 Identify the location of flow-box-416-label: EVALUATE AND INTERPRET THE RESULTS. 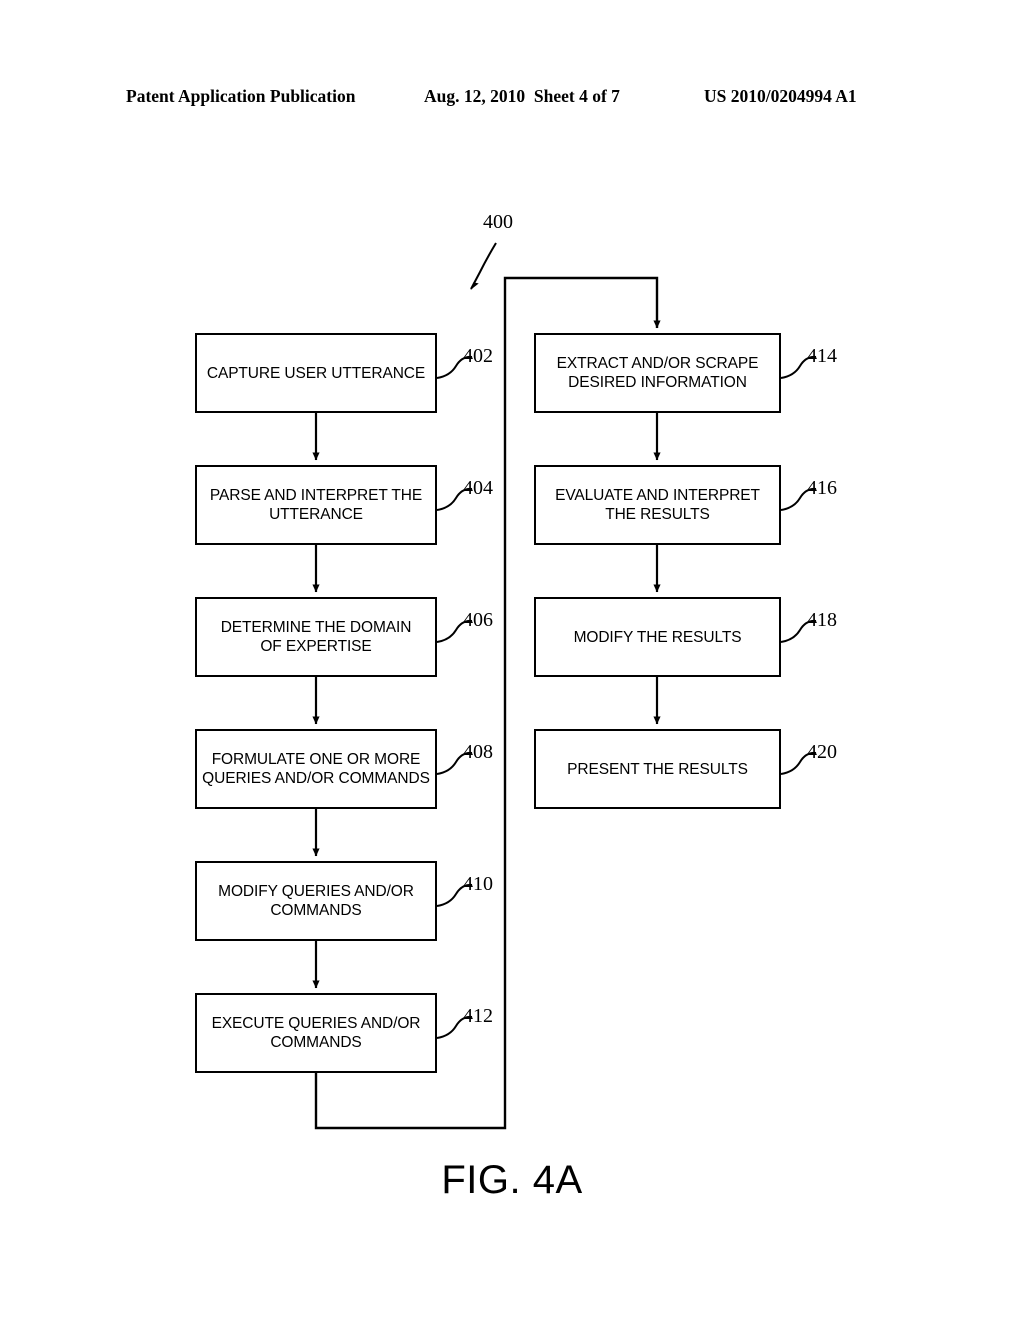
(657, 505).